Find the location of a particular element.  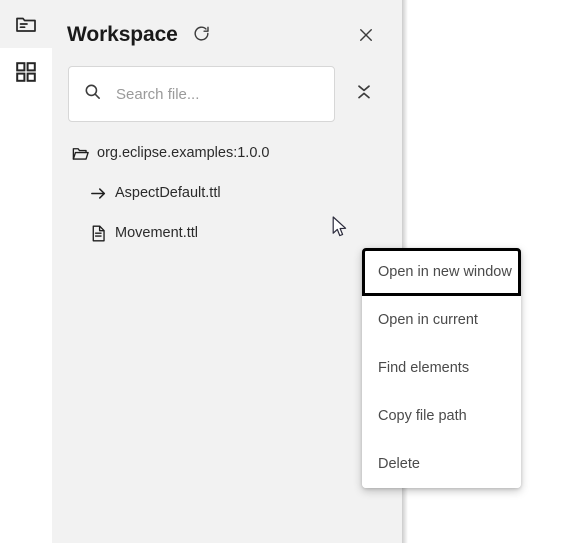

rail-item-dashboard is located at coordinates (26, 72).